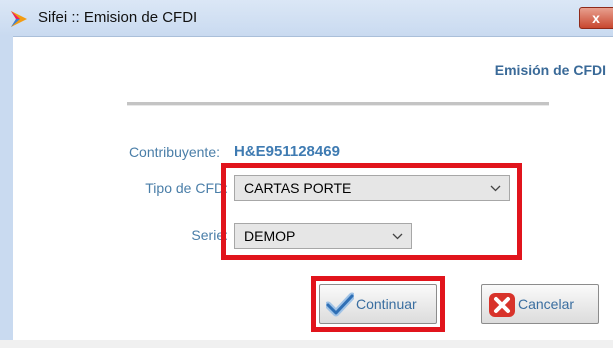  Describe the element at coordinates (174, 152) in the screenshot. I see `contribuyente-label: Contribuyente:` at that location.